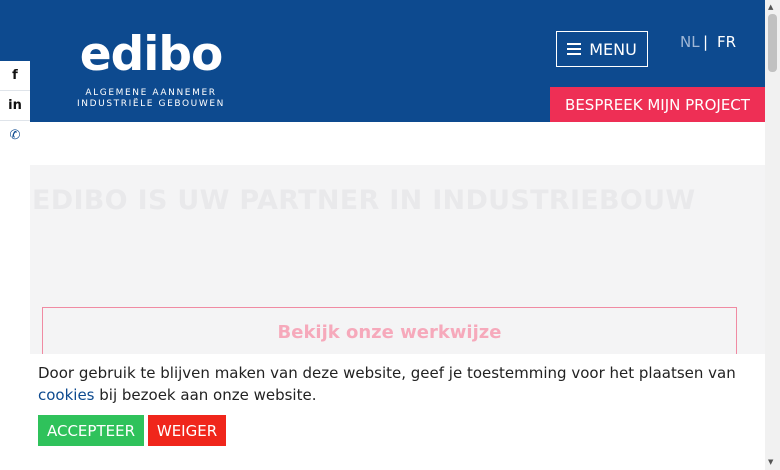 The height and width of the screenshot is (470, 780). Describe the element at coordinates (205, 395) in the screenshot. I see `cookie-text-after: bij bezoek aan onze website.` at that location.